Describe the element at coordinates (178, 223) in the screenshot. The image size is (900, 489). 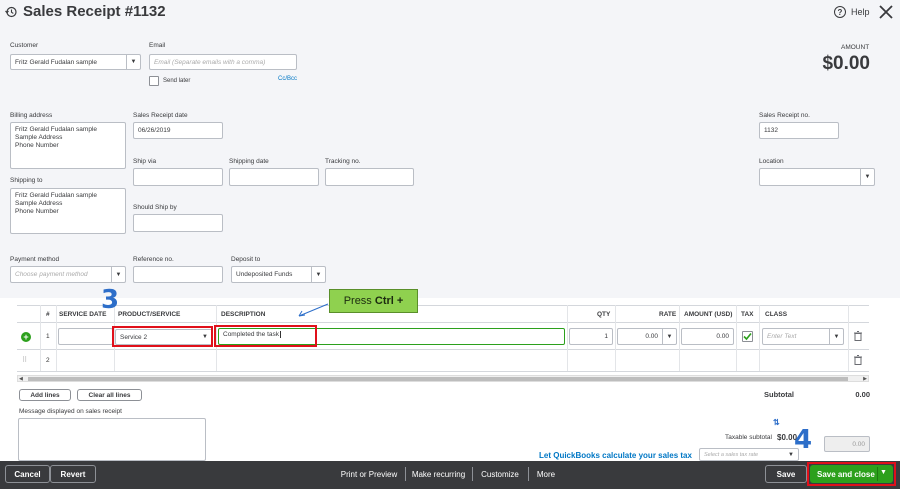
I see `should-ship-by-input` at that location.